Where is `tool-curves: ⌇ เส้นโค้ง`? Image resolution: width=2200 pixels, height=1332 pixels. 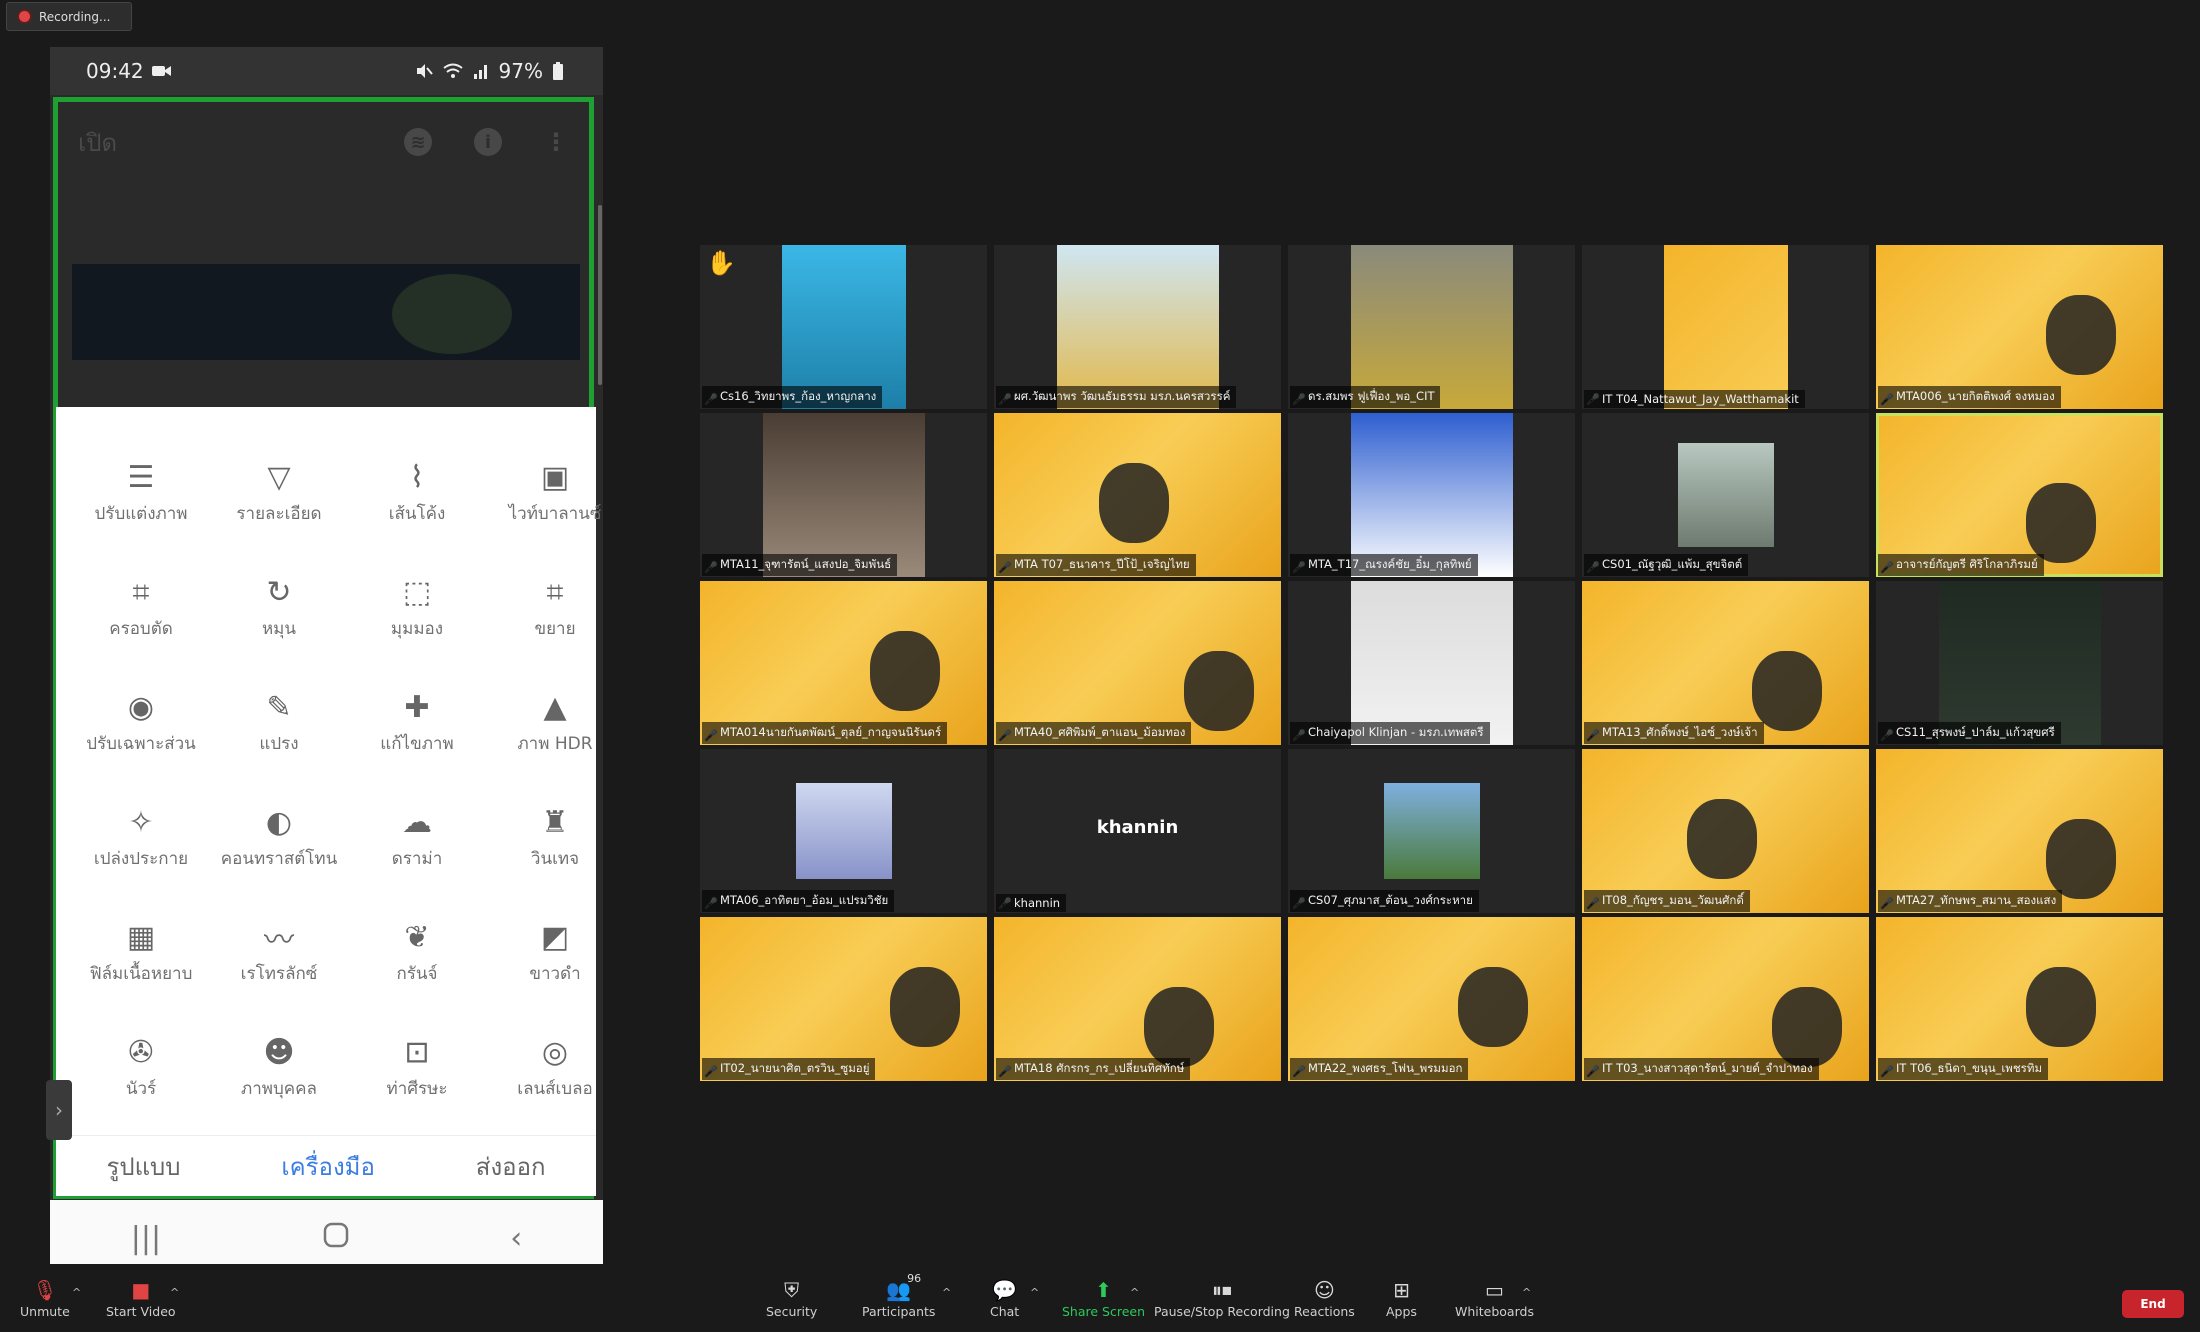 tool-curves: ⌇ เส้นโค้ง is located at coordinates (417, 516).